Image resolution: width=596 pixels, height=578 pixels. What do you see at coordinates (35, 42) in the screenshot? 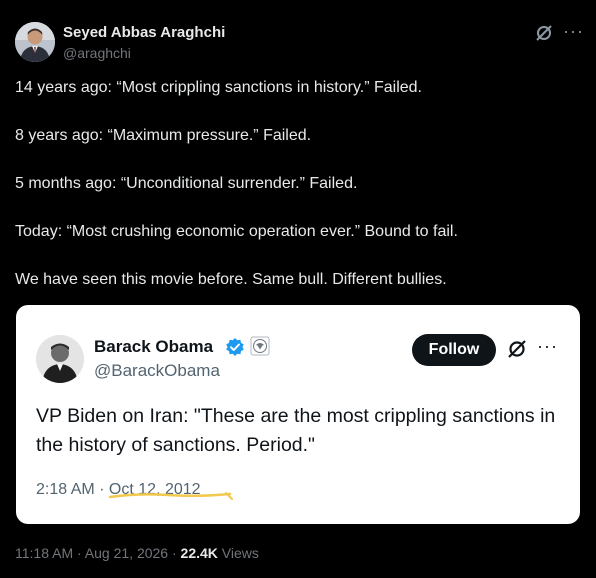
I see `author-avatar` at bounding box center [35, 42].